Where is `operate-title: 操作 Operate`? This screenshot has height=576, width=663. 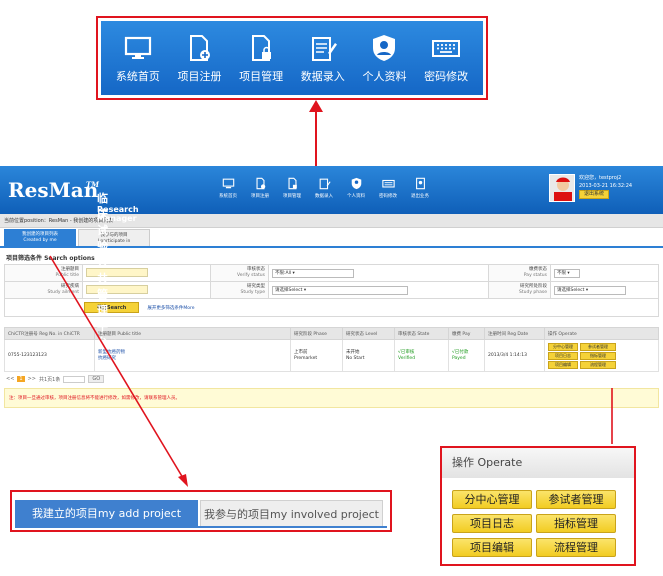 operate-title: 操作 Operate is located at coordinates (538, 463).